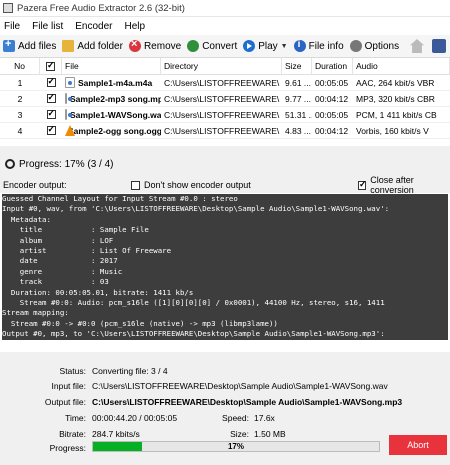 The width and height of the screenshot is (450, 465). What do you see at coordinates (326, 46) in the screenshot?
I see `file-info-label: File info` at bounding box center [326, 46].